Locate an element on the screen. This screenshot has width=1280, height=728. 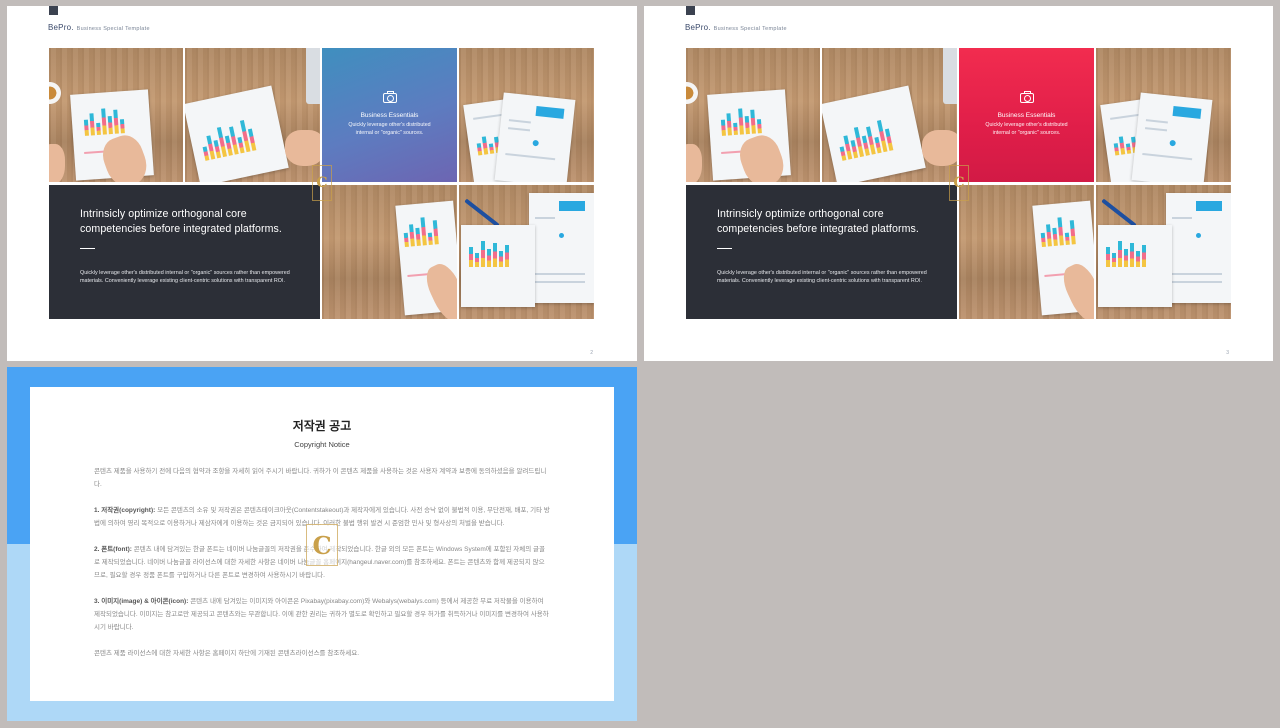
section-heading: 2. 폰트(font): is located at coordinates (113, 549).